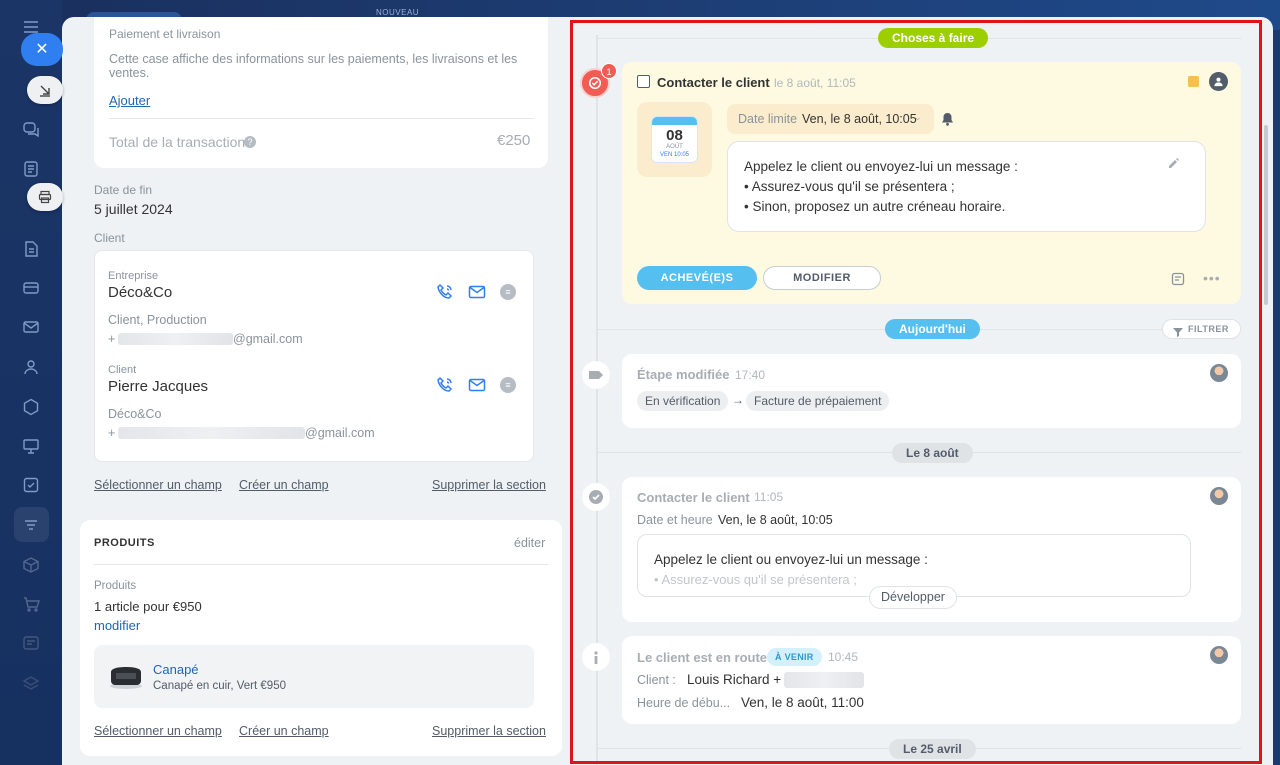 Image resolution: width=1280 pixels, height=765 pixels. What do you see at coordinates (45, 197) in the screenshot?
I see `print-button` at bounding box center [45, 197].